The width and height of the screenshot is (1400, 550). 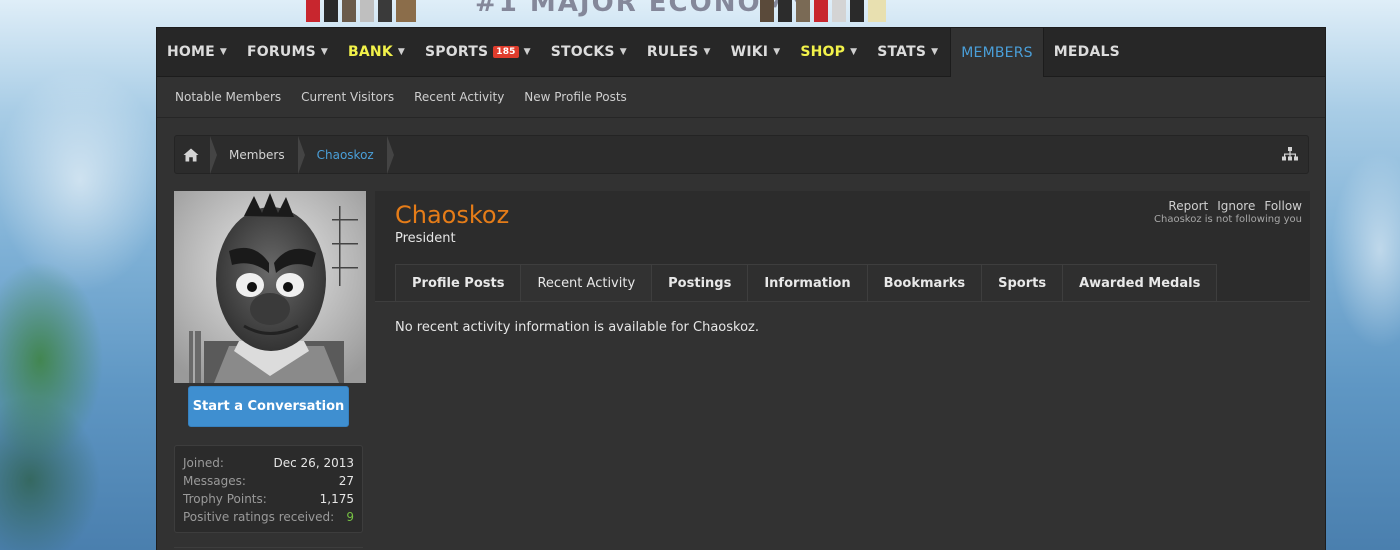 I want to click on nav-tab-label: STATS, so click(x=902, y=52).